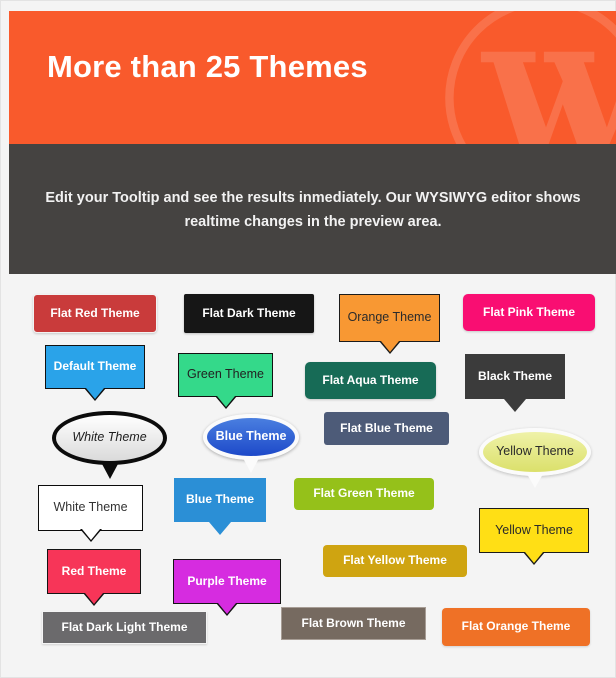  Describe the element at coordinates (227, 580) in the screenshot. I see `tooltip-label: Purple Theme` at that location.